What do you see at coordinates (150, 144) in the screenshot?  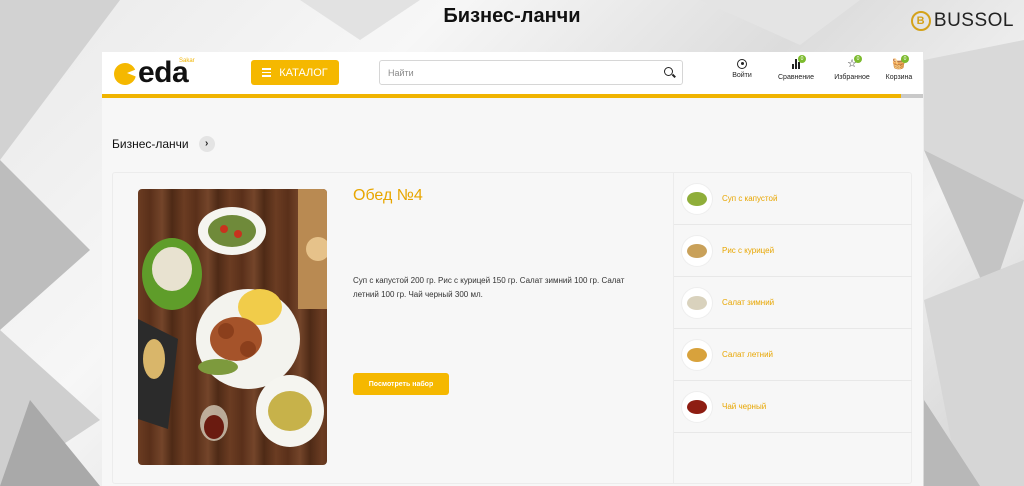 I see `breadcrumb-label: Бизнес-ланчи` at bounding box center [150, 144].